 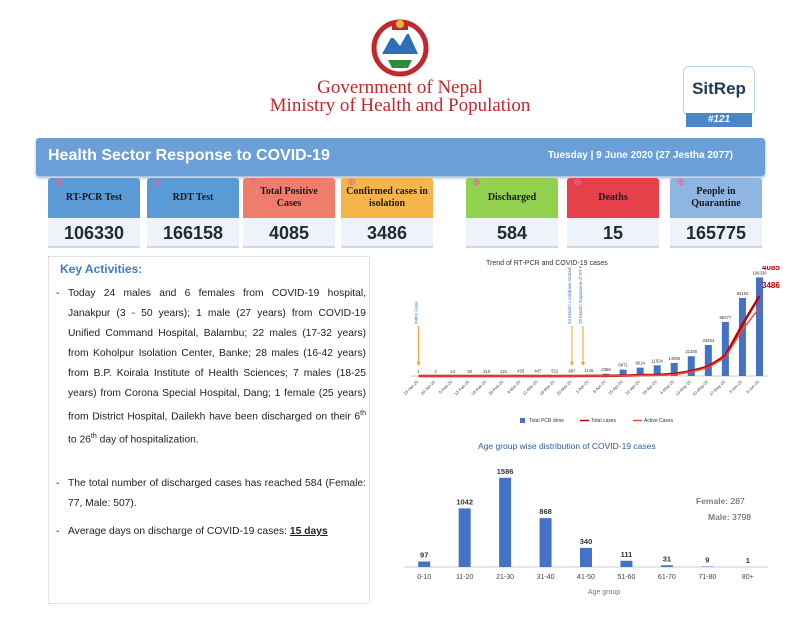 I want to click on age-tick-label: 0-10, so click(x=424, y=577).